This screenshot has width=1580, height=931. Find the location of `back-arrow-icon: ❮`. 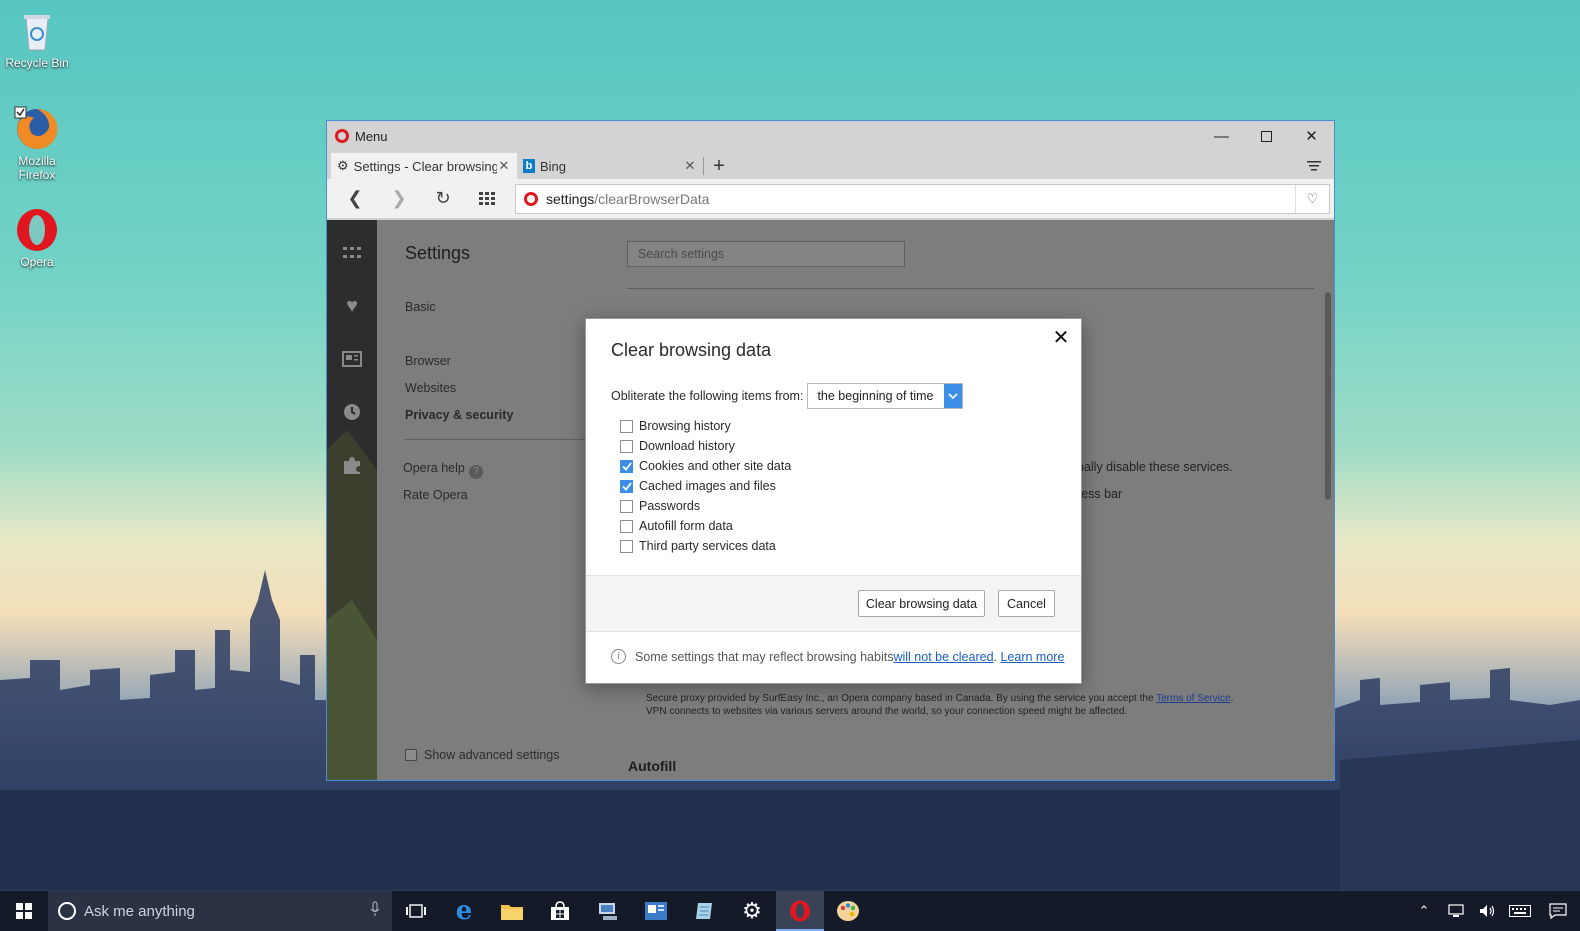

back-arrow-icon: ❮ is located at coordinates (355, 198).